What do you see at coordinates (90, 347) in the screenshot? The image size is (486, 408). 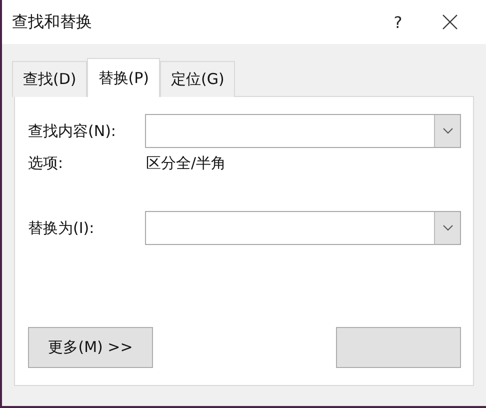 I see `more-button: 更多(M) >>` at bounding box center [90, 347].